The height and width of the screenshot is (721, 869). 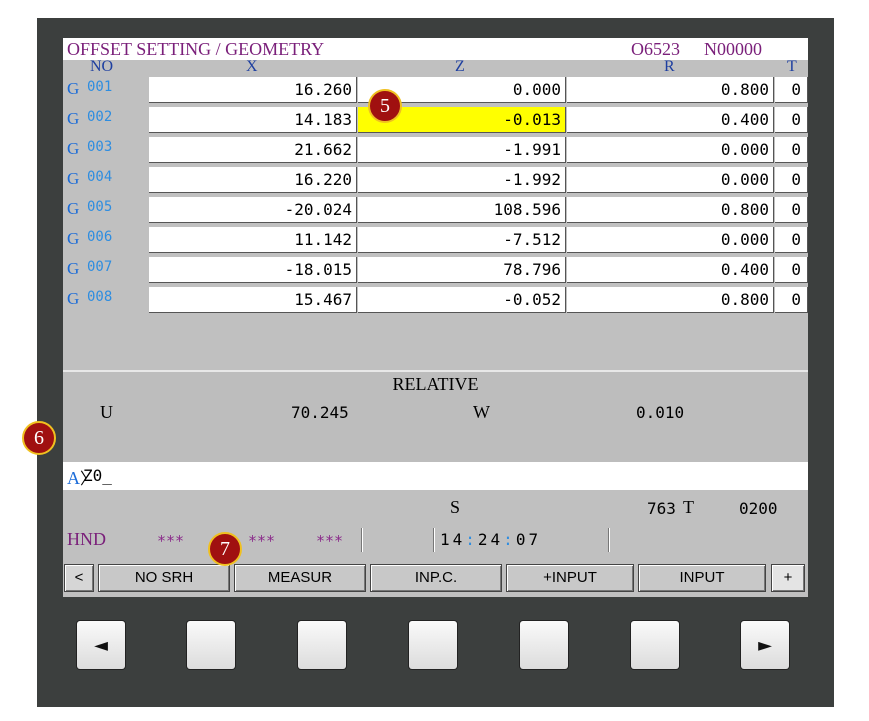 I want to click on offset-row: G 007 -18.015 78.796 0.400 0, so click(x=435, y=270).